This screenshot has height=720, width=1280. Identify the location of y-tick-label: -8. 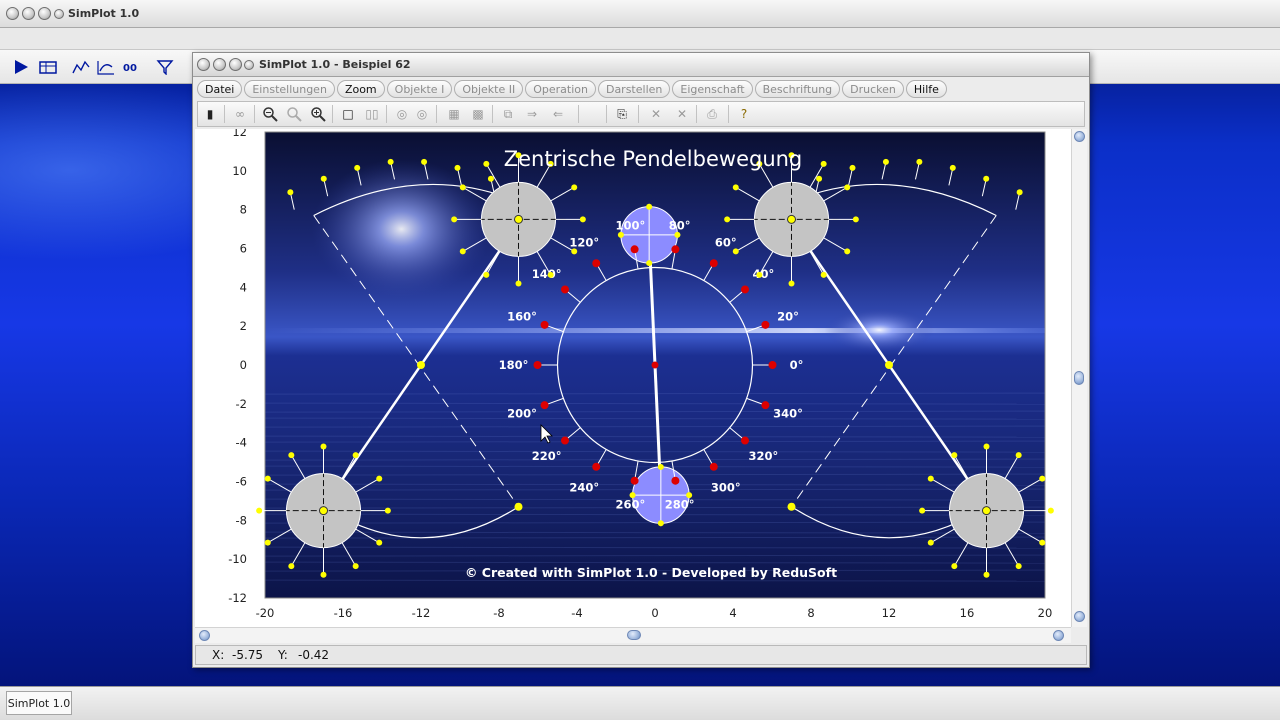
(241, 520).